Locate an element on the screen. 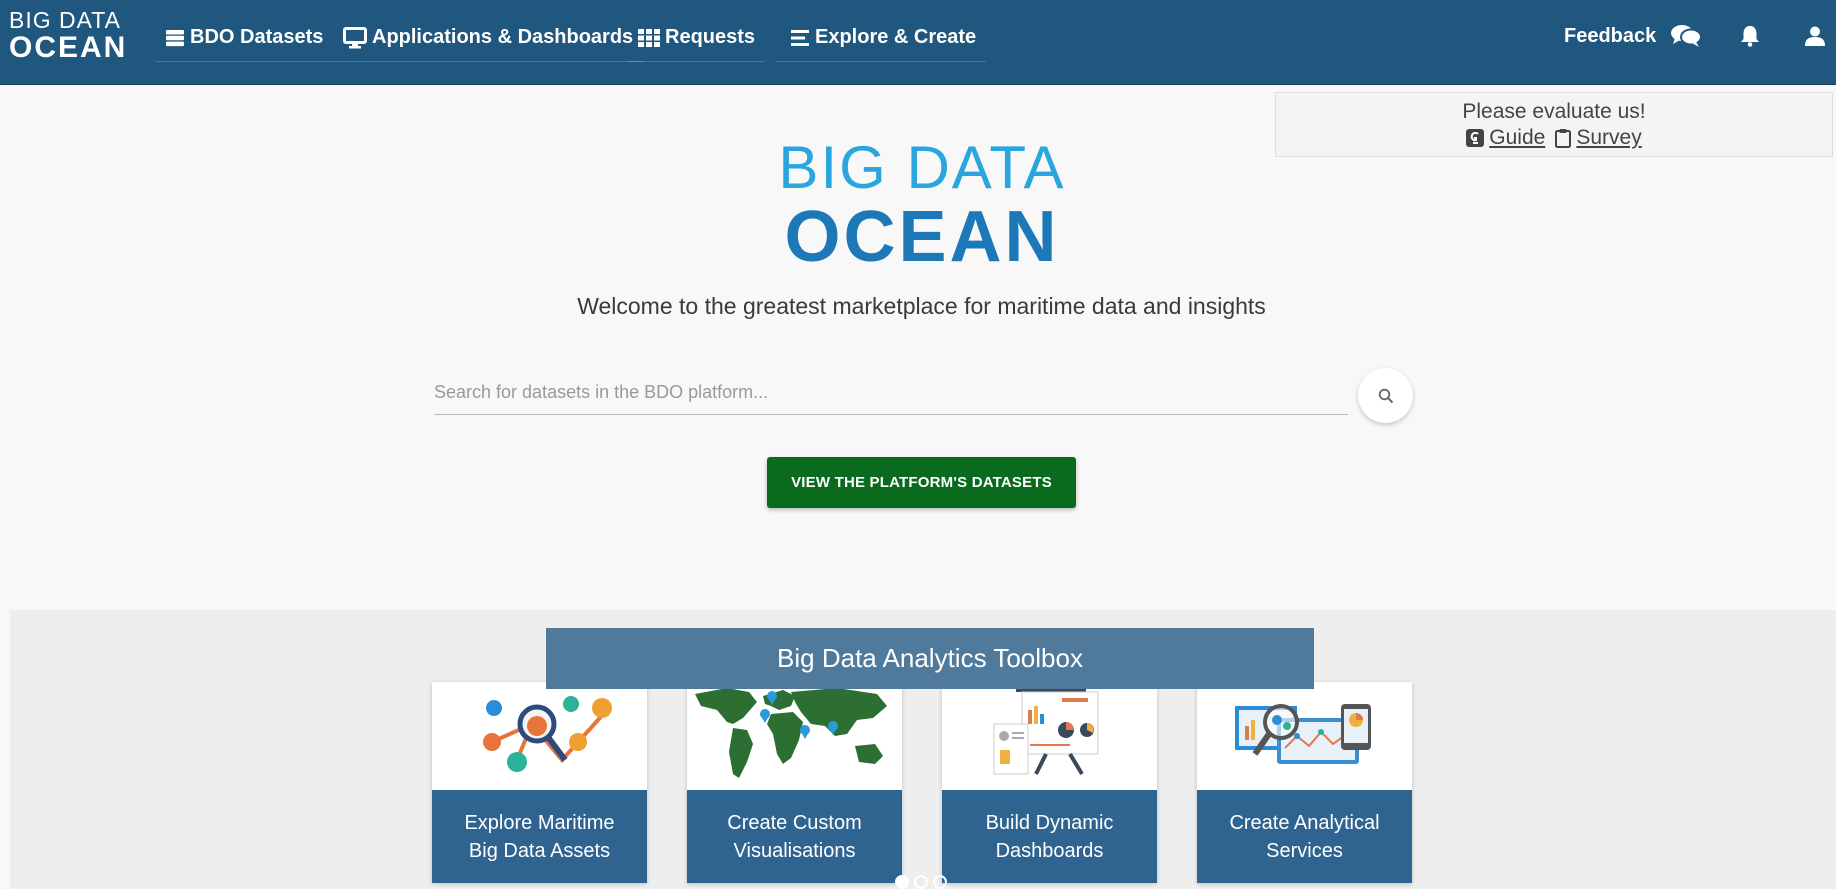  nav-applications-dashboards: Applications & Dashboards is located at coordinates (488, 38).